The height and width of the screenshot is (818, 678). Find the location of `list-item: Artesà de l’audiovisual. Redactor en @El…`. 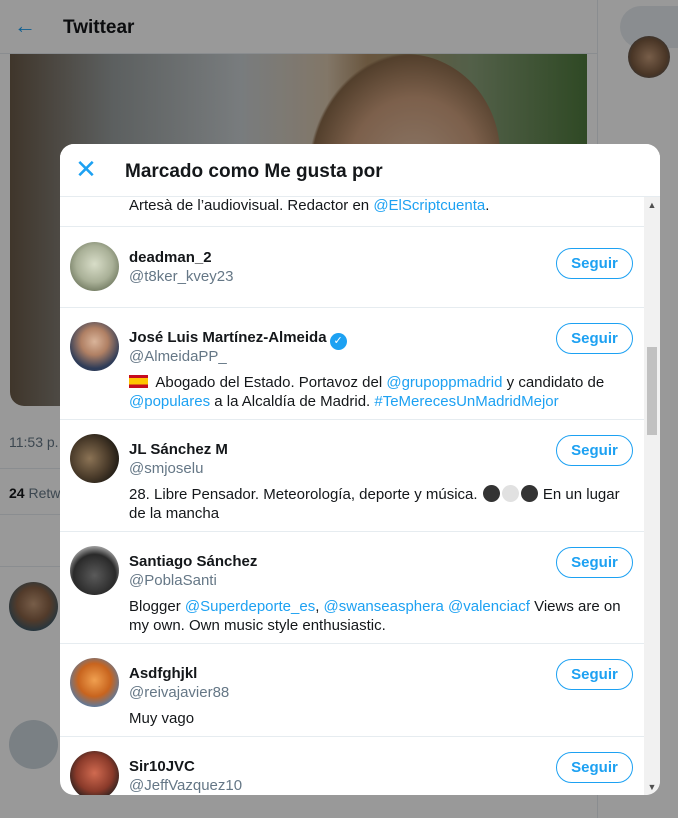

list-item: Artesà de l’audiovisual. Redactor en @El… is located at coordinates (352, 212).